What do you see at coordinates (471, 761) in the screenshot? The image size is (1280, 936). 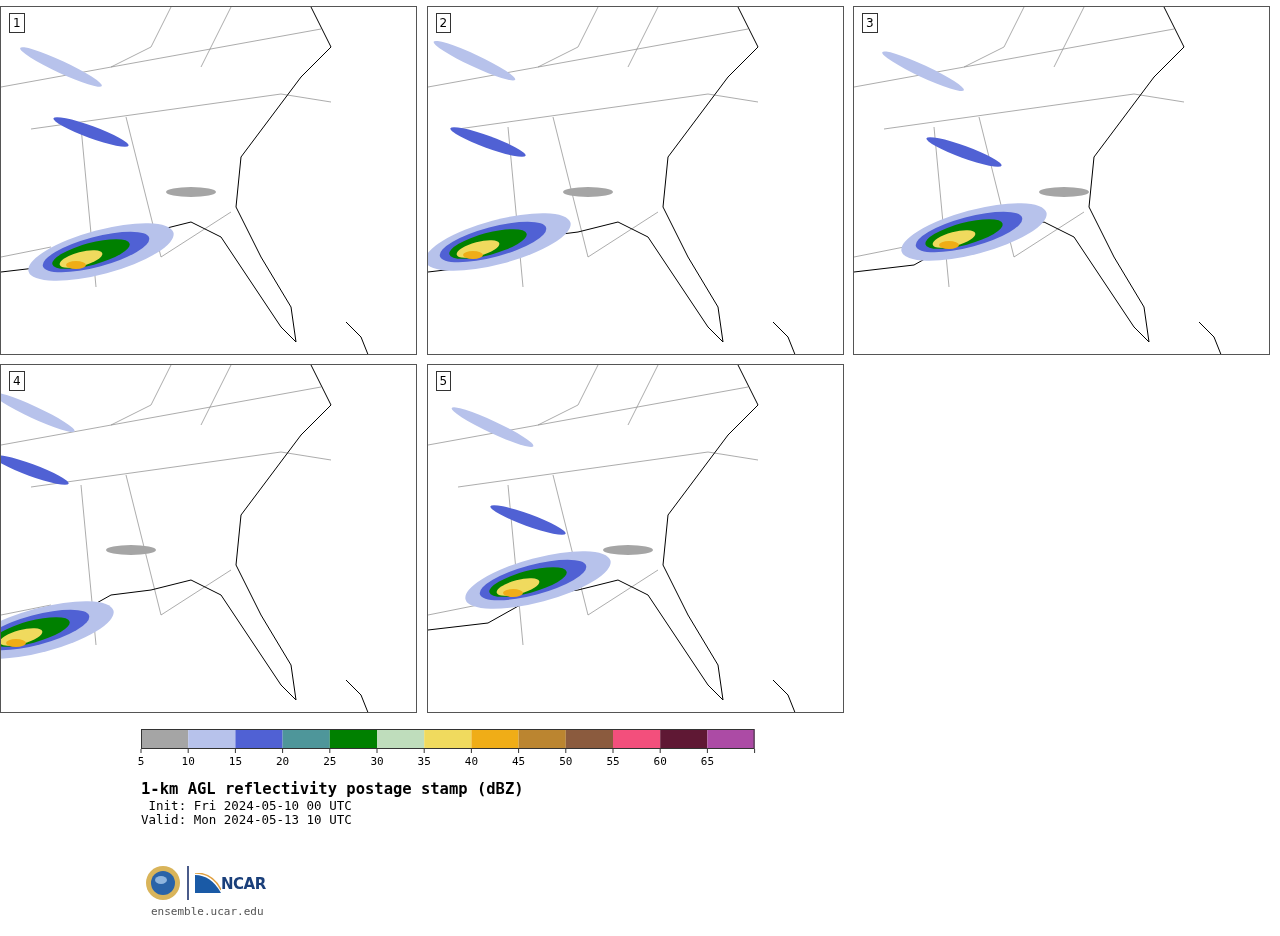 I see `tick-label: 40` at bounding box center [471, 761].